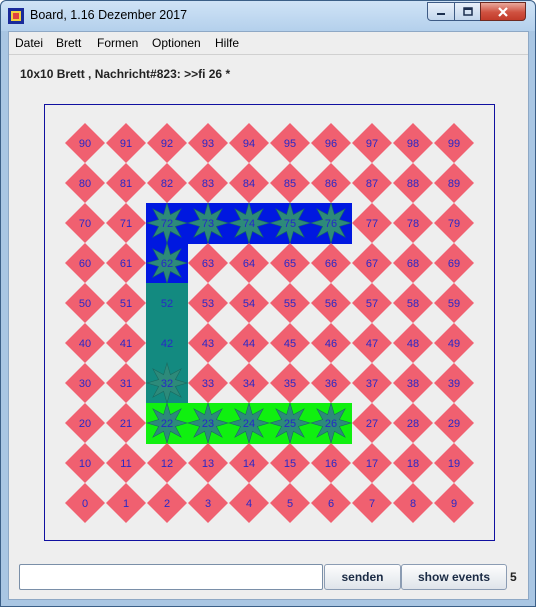 The width and height of the screenshot is (536, 607). Describe the element at coordinates (126, 264) in the screenshot. I see `cell-number: 61` at that location.